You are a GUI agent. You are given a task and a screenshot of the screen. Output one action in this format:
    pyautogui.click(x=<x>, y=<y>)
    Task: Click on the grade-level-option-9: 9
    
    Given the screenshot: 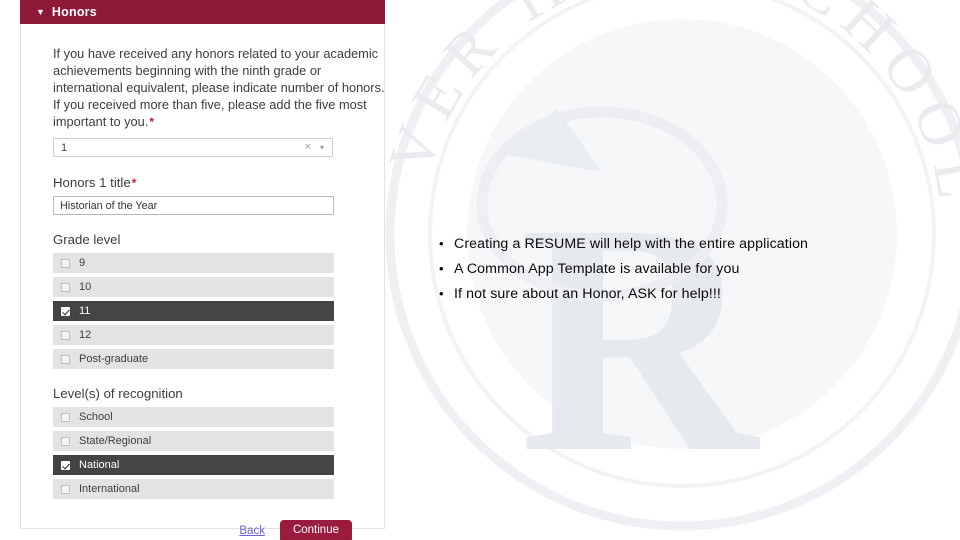 What is the action you would take?
    pyautogui.click(x=193, y=263)
    